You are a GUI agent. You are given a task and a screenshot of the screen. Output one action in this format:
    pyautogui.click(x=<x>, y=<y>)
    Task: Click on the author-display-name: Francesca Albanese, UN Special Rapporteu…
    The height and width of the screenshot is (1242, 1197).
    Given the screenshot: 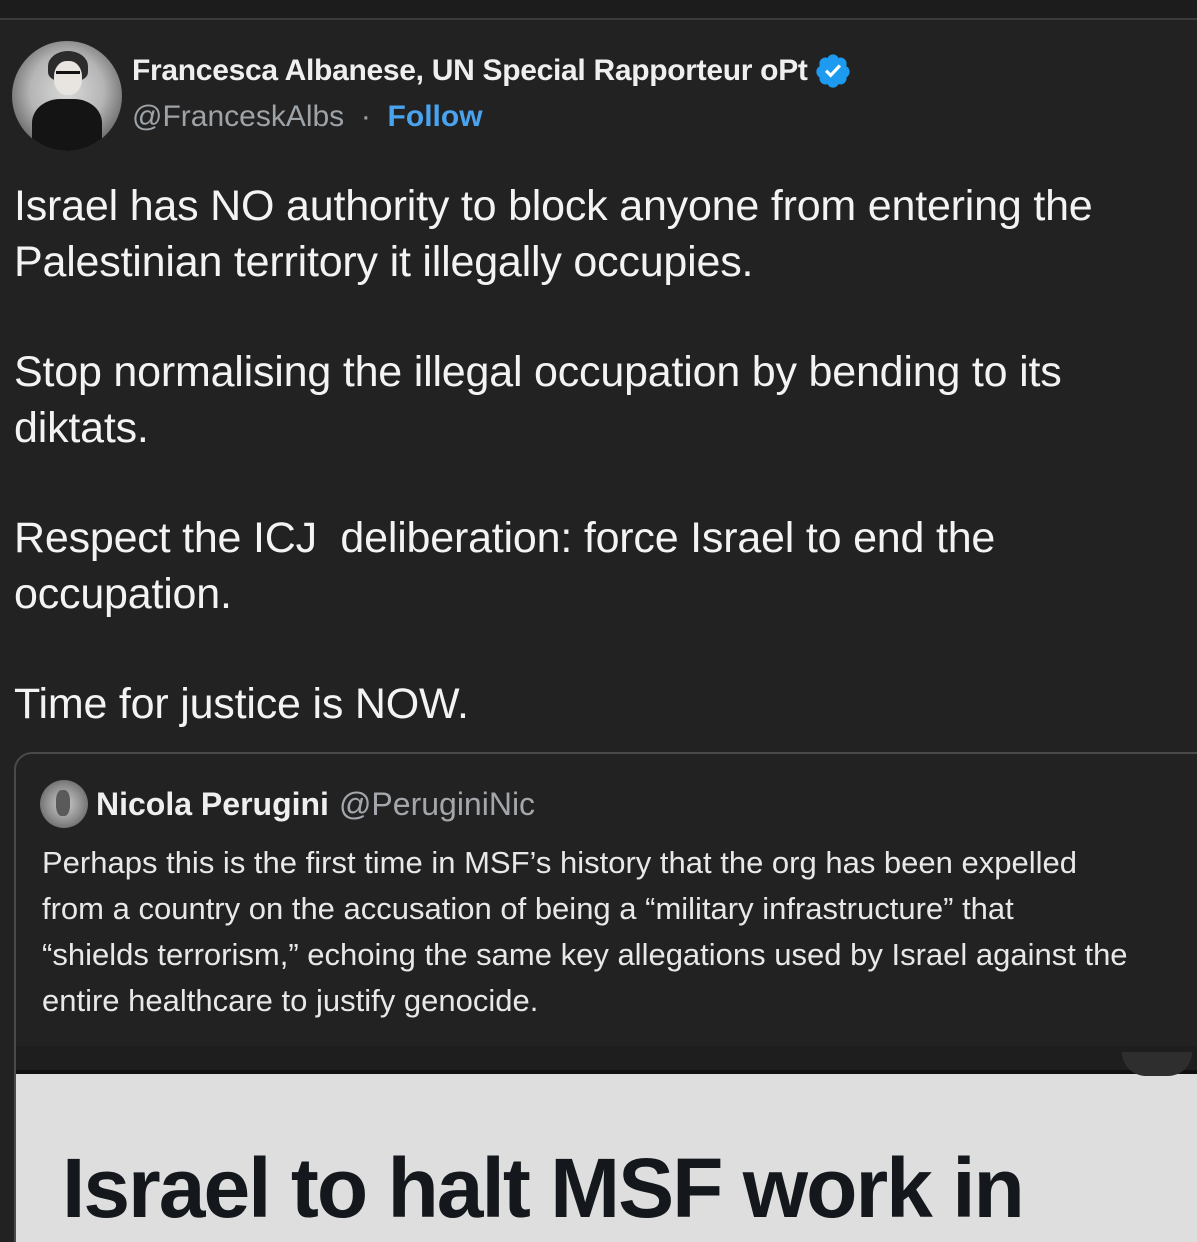 What is the action you would take?
    pyautogui.click(x=470, y=71)
    